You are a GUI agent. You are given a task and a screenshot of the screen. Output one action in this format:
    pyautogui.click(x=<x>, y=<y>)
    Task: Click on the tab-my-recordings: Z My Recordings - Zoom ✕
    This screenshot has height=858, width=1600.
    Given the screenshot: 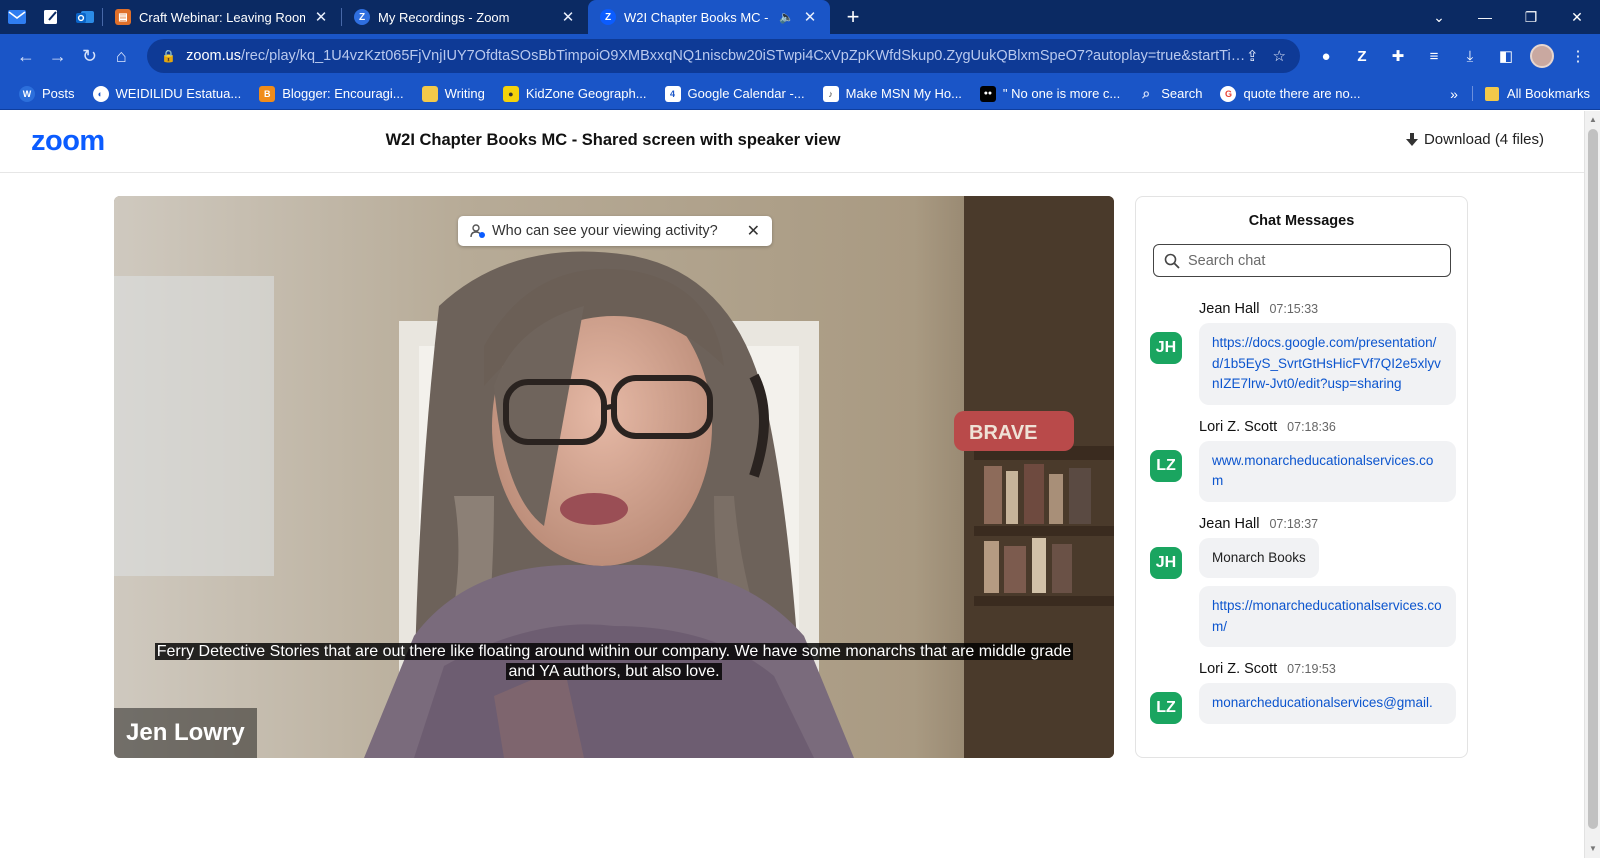 What is the action you would take?
    pyautogui.click(x=465, y=17)
    